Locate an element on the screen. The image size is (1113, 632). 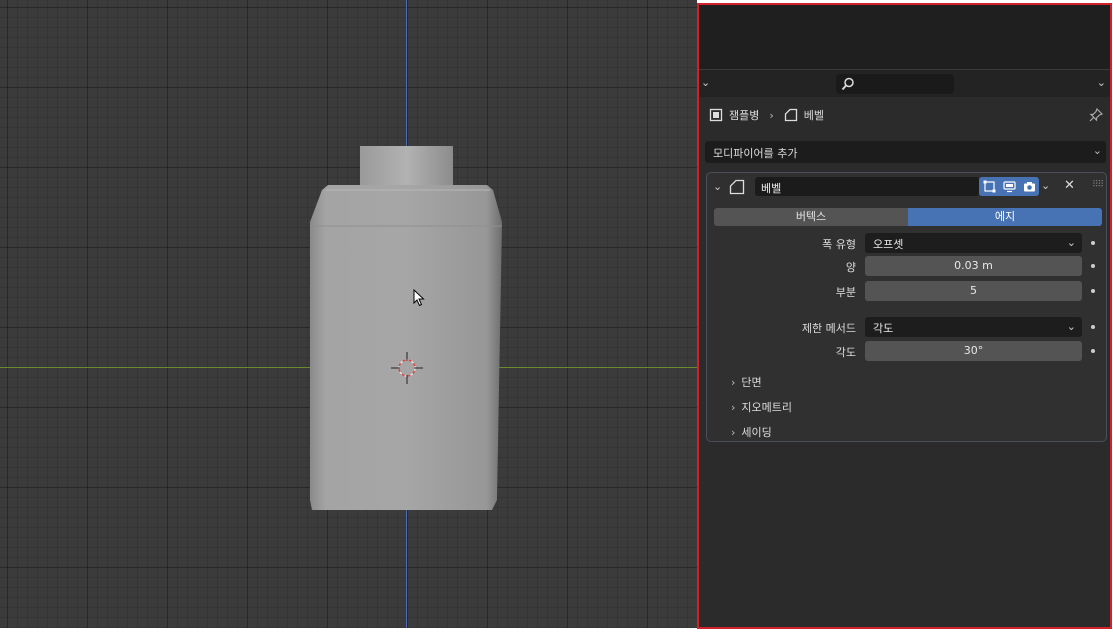
angle-row: 각도 30° is located at coordinates (906, 351).